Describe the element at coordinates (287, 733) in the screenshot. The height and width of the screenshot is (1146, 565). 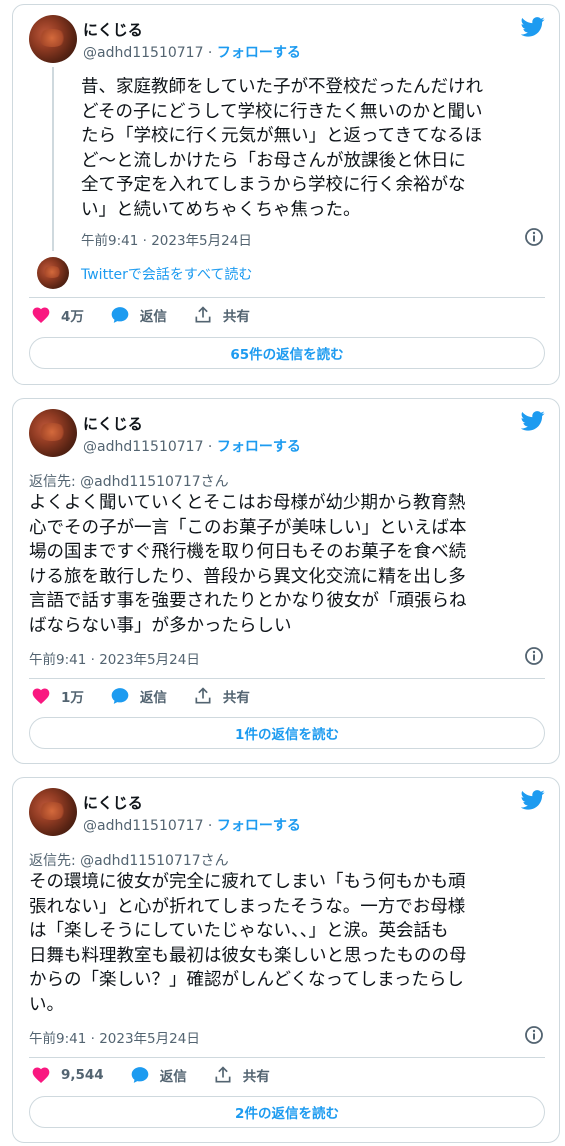
I see `read-replies-button: 1件の返信を読む` at that location.